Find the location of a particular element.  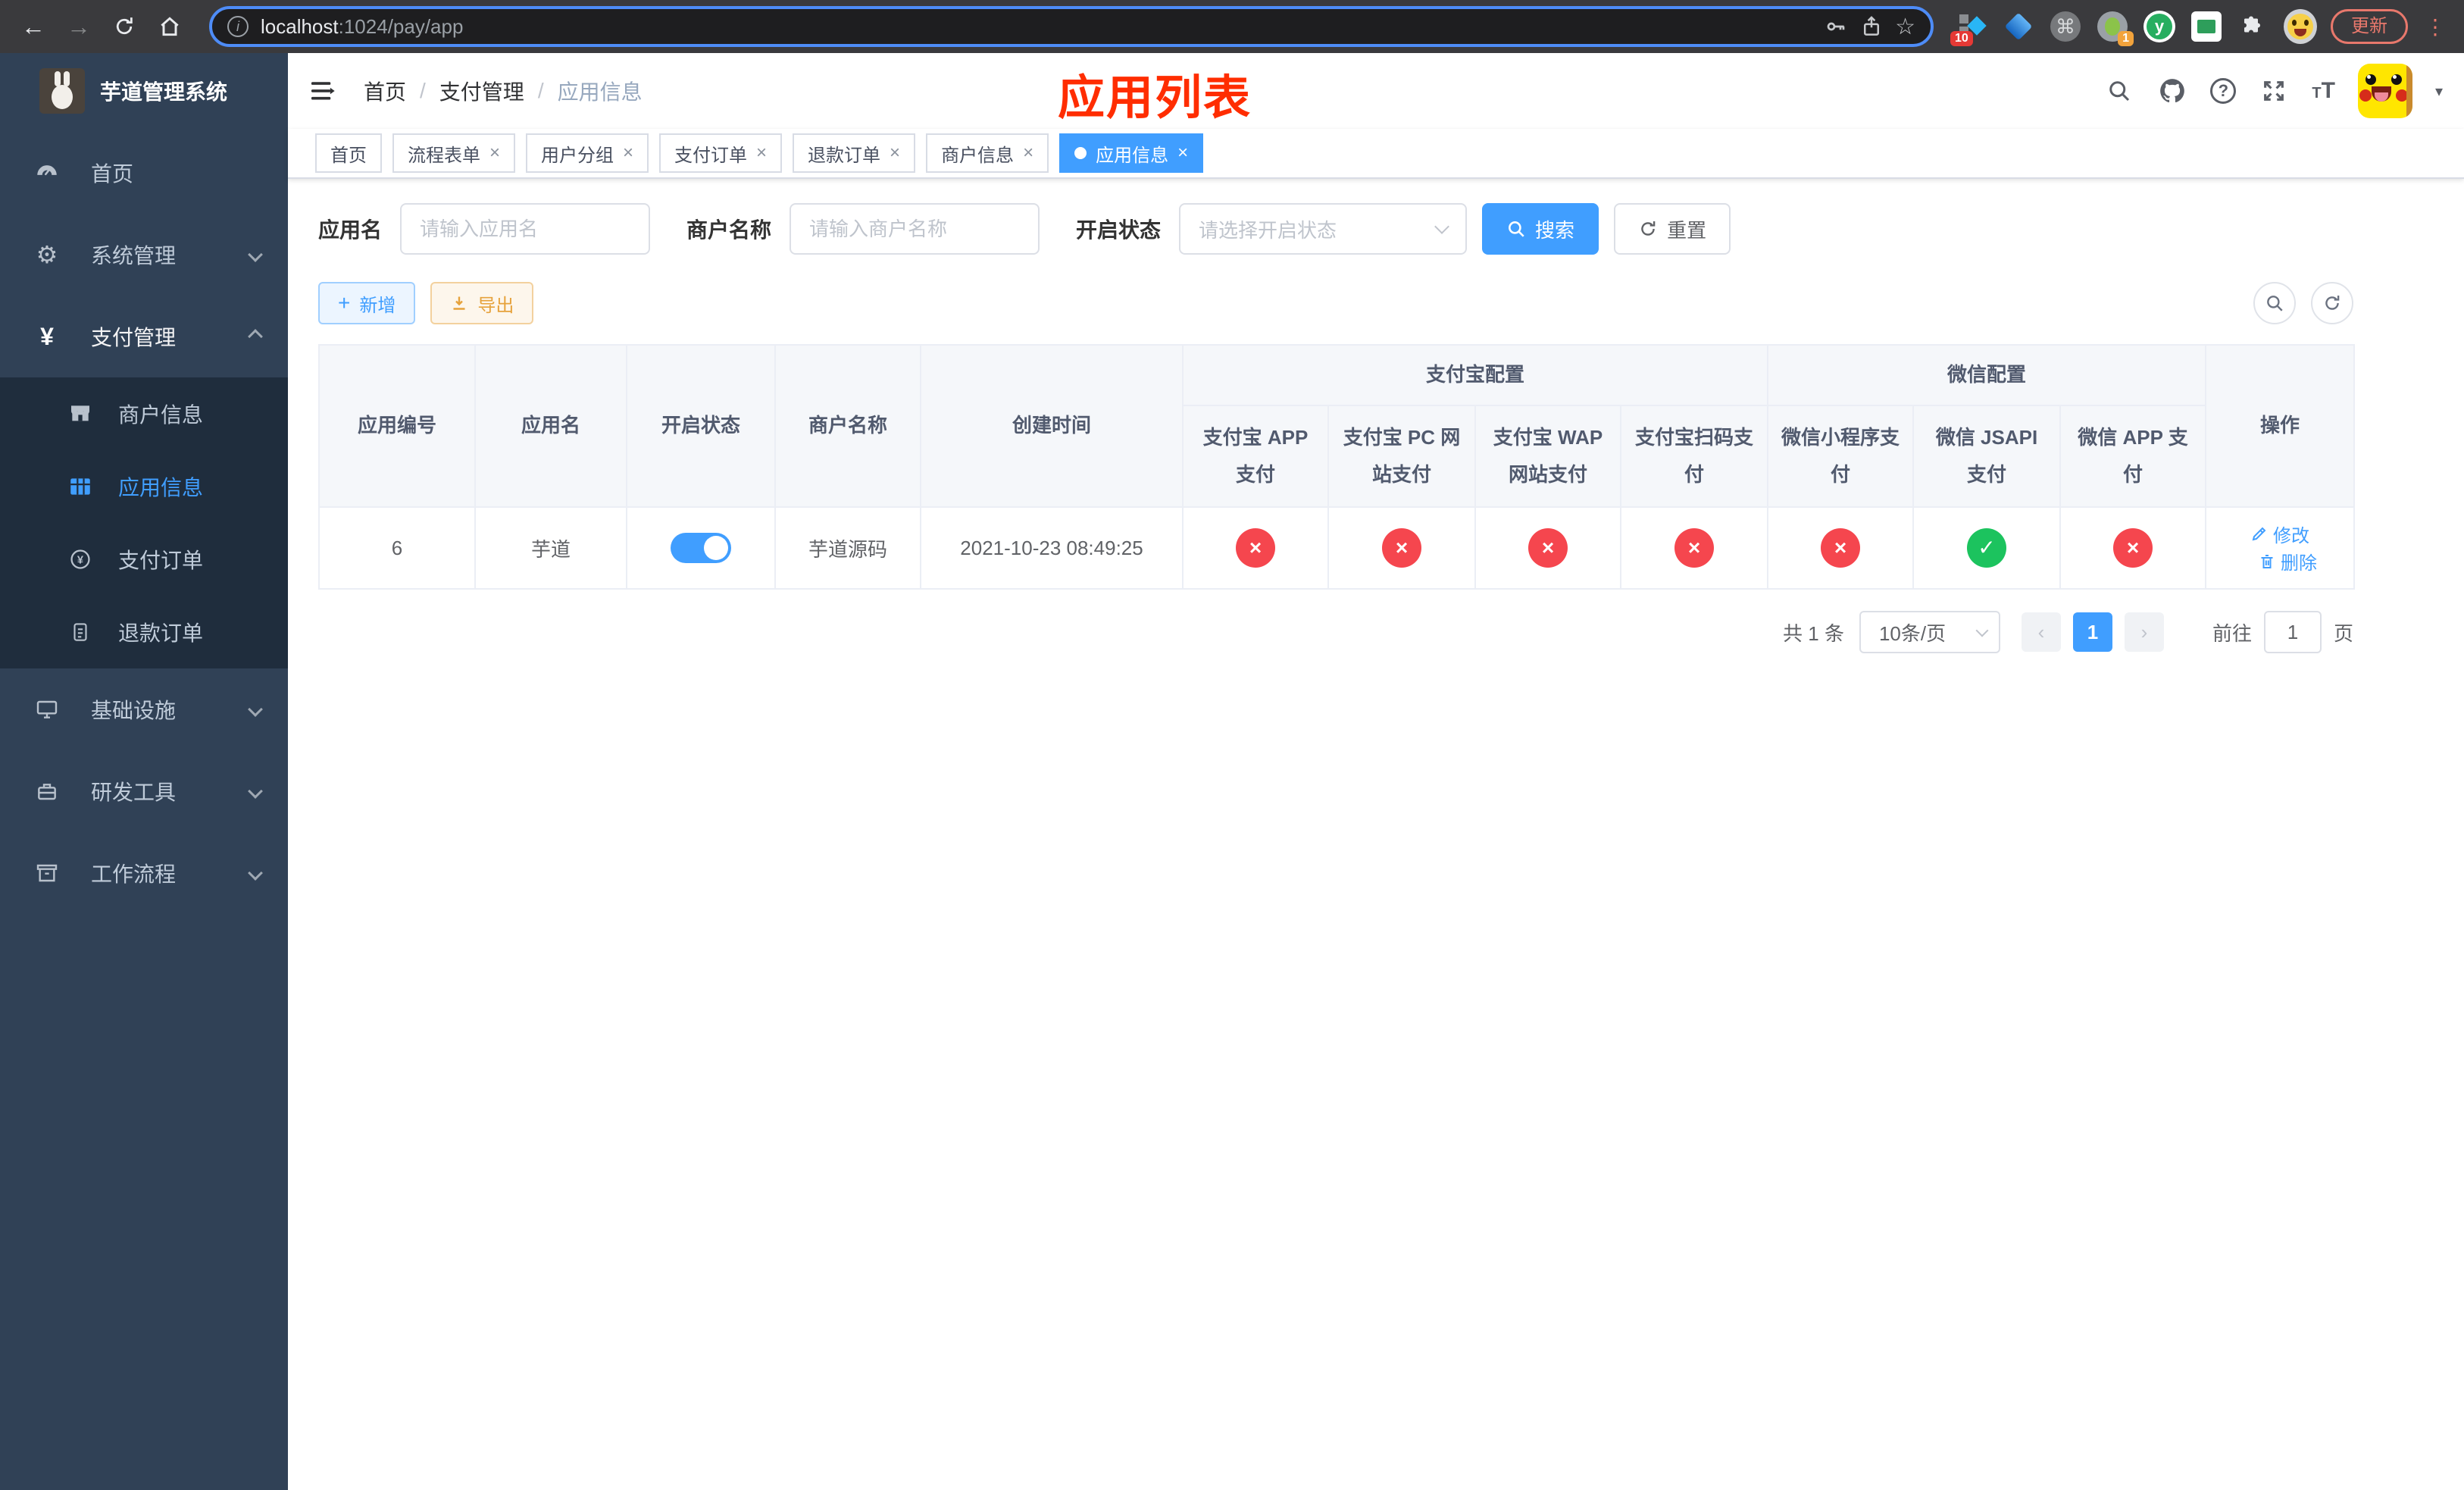

col-app-name: 应用名 is located at coordinates (550, 426).